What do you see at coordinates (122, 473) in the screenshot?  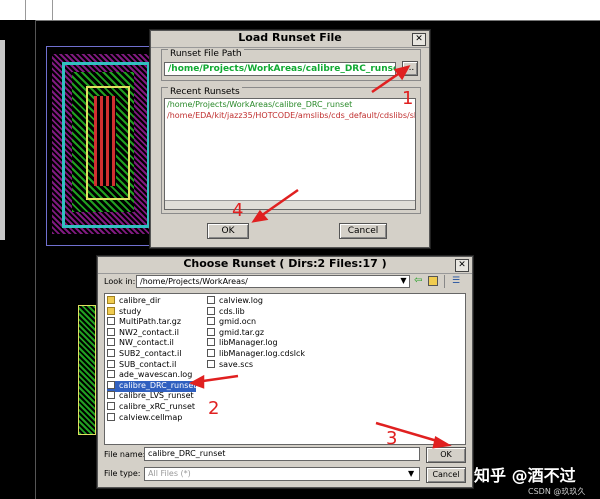 I see `file-type-label: File type:` at bounding box center [122, 473].